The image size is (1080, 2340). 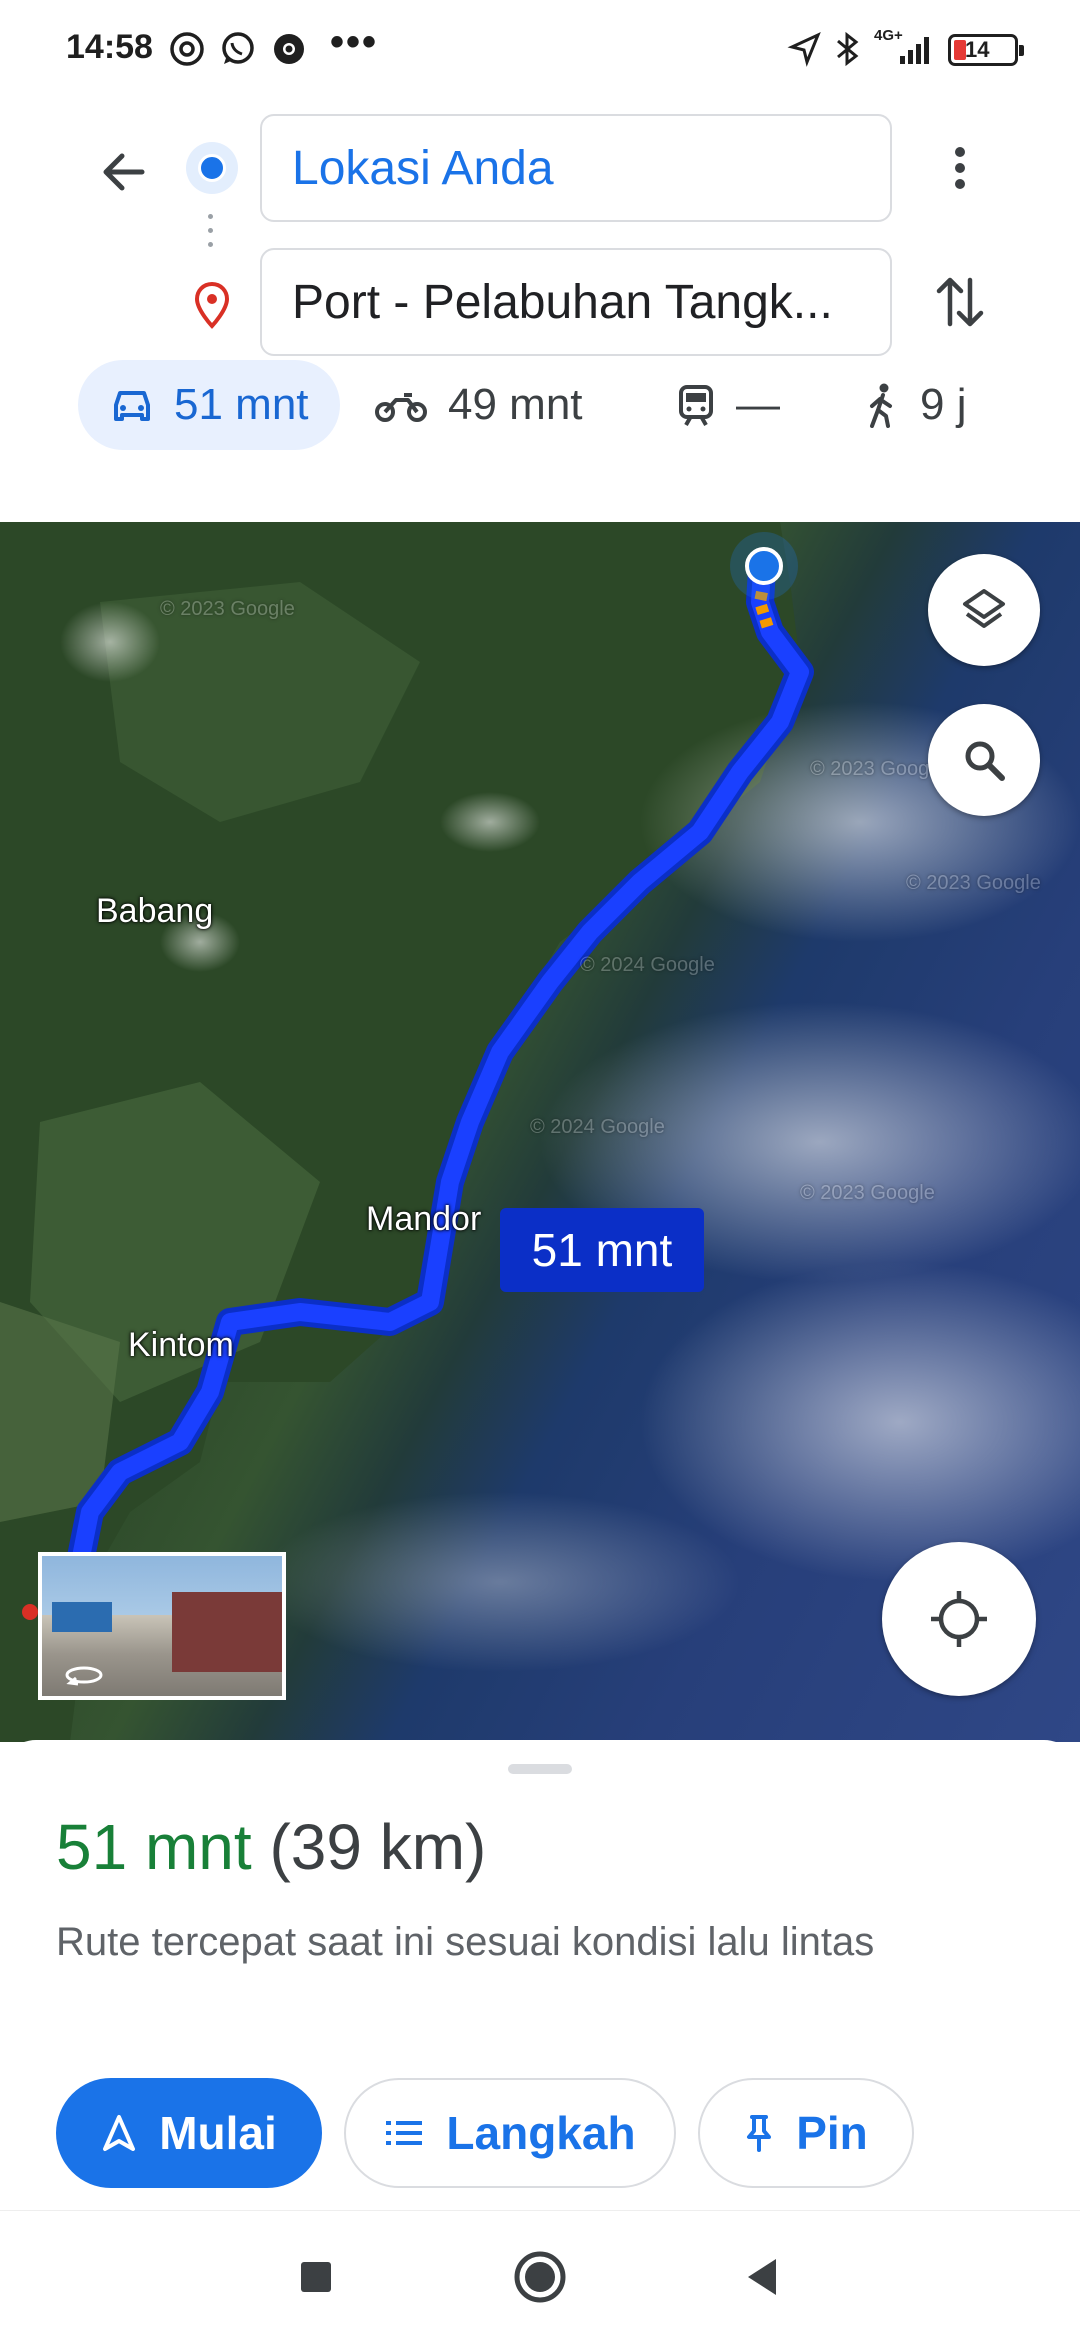 I want to click on crosshair-icon, so click(x=959, y=1619).